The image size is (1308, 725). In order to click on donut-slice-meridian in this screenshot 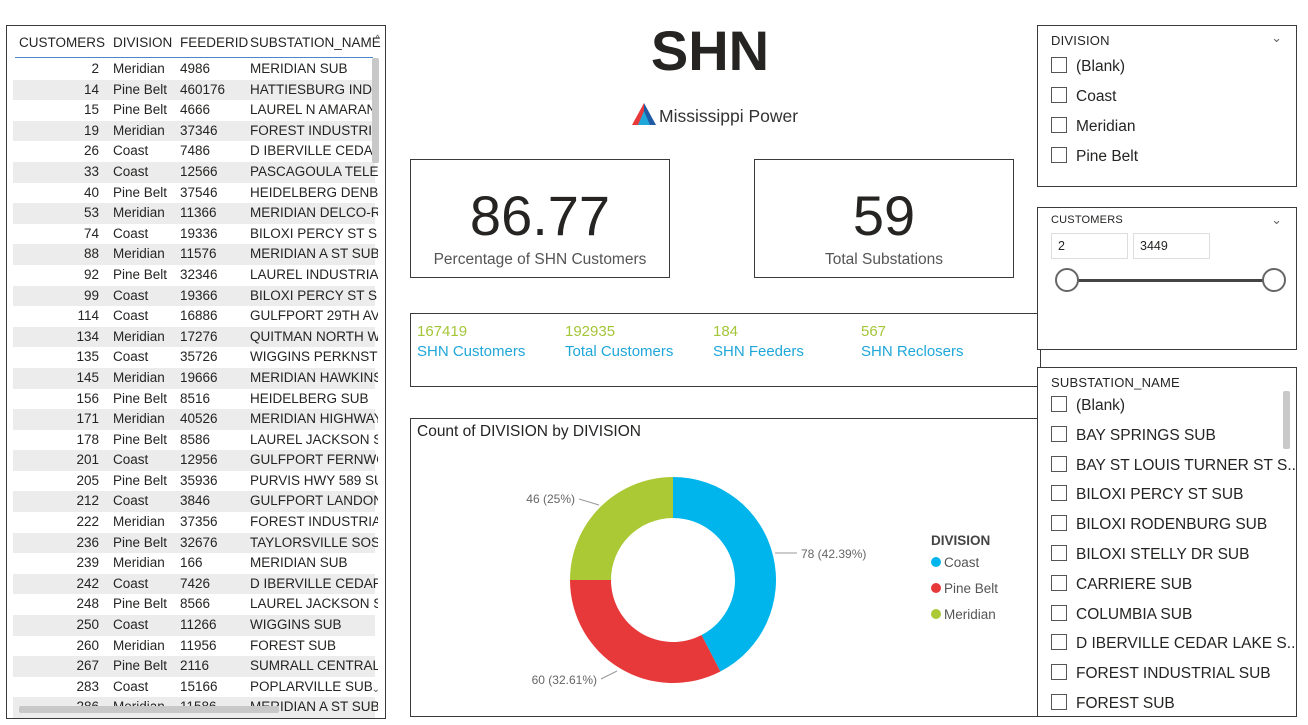, I will do `click(621, 528)`.